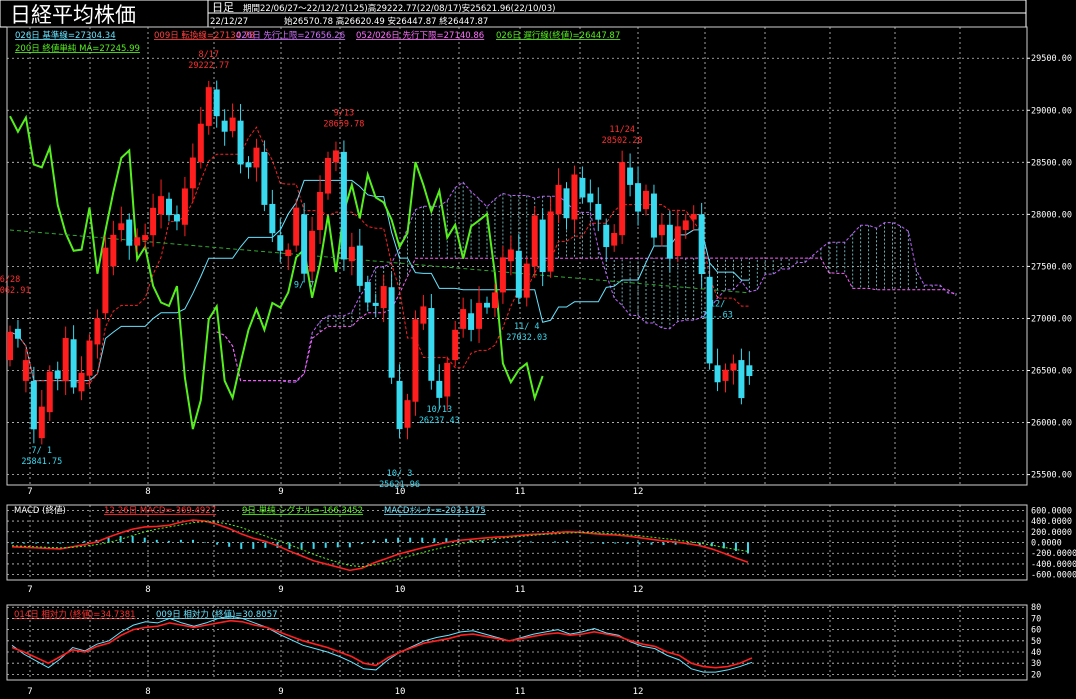  What do you see at coordinates (1046, 544) in the screenshot?
I see `macd-y-tick-label: 0.0000` at bounding box center [1046, 544].